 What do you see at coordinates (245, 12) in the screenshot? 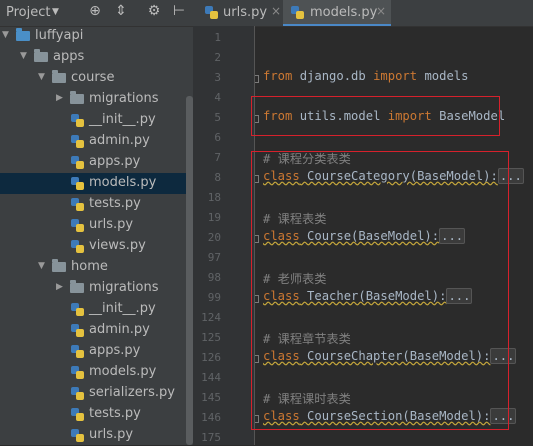
I see `tab-label: urls.py` at bounding box center [245, 12].